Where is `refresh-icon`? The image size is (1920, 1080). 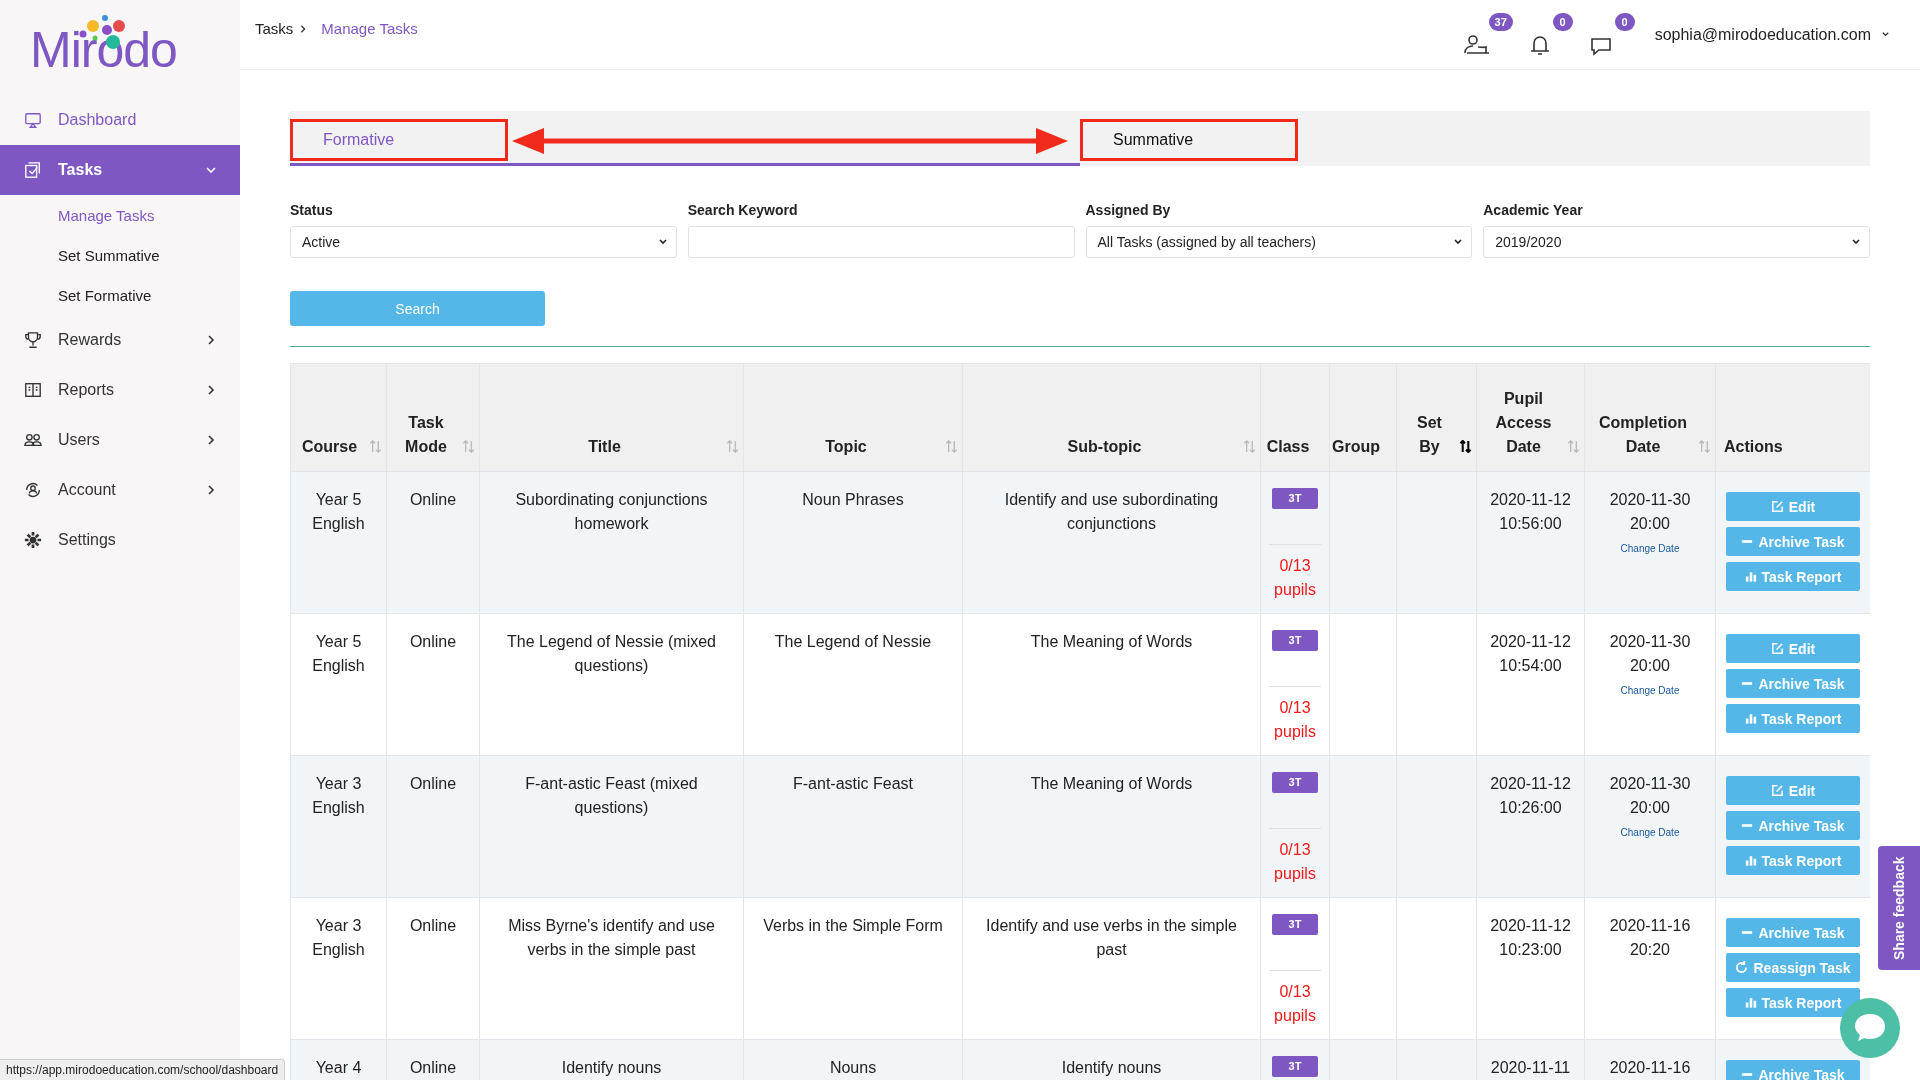
refresh-icon is located at coordinates (1742, 967).